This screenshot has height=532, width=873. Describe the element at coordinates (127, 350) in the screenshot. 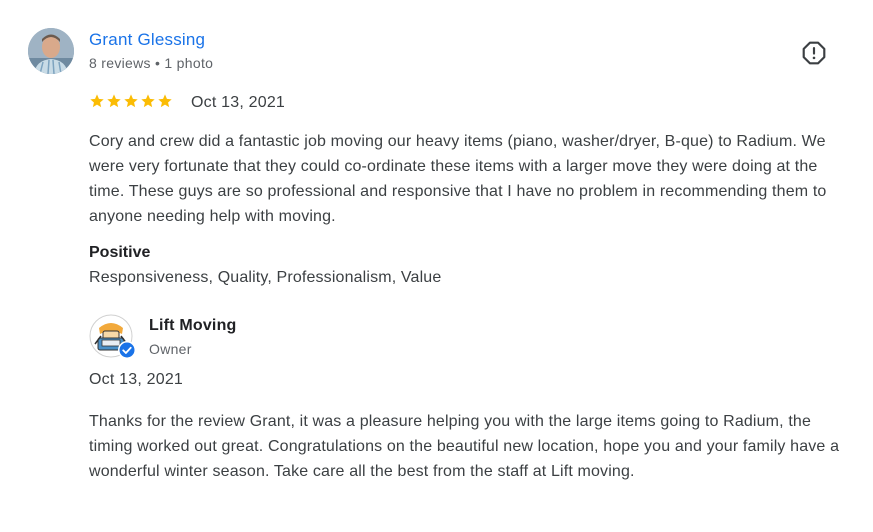

I see `verified-badge-icon` at that location.